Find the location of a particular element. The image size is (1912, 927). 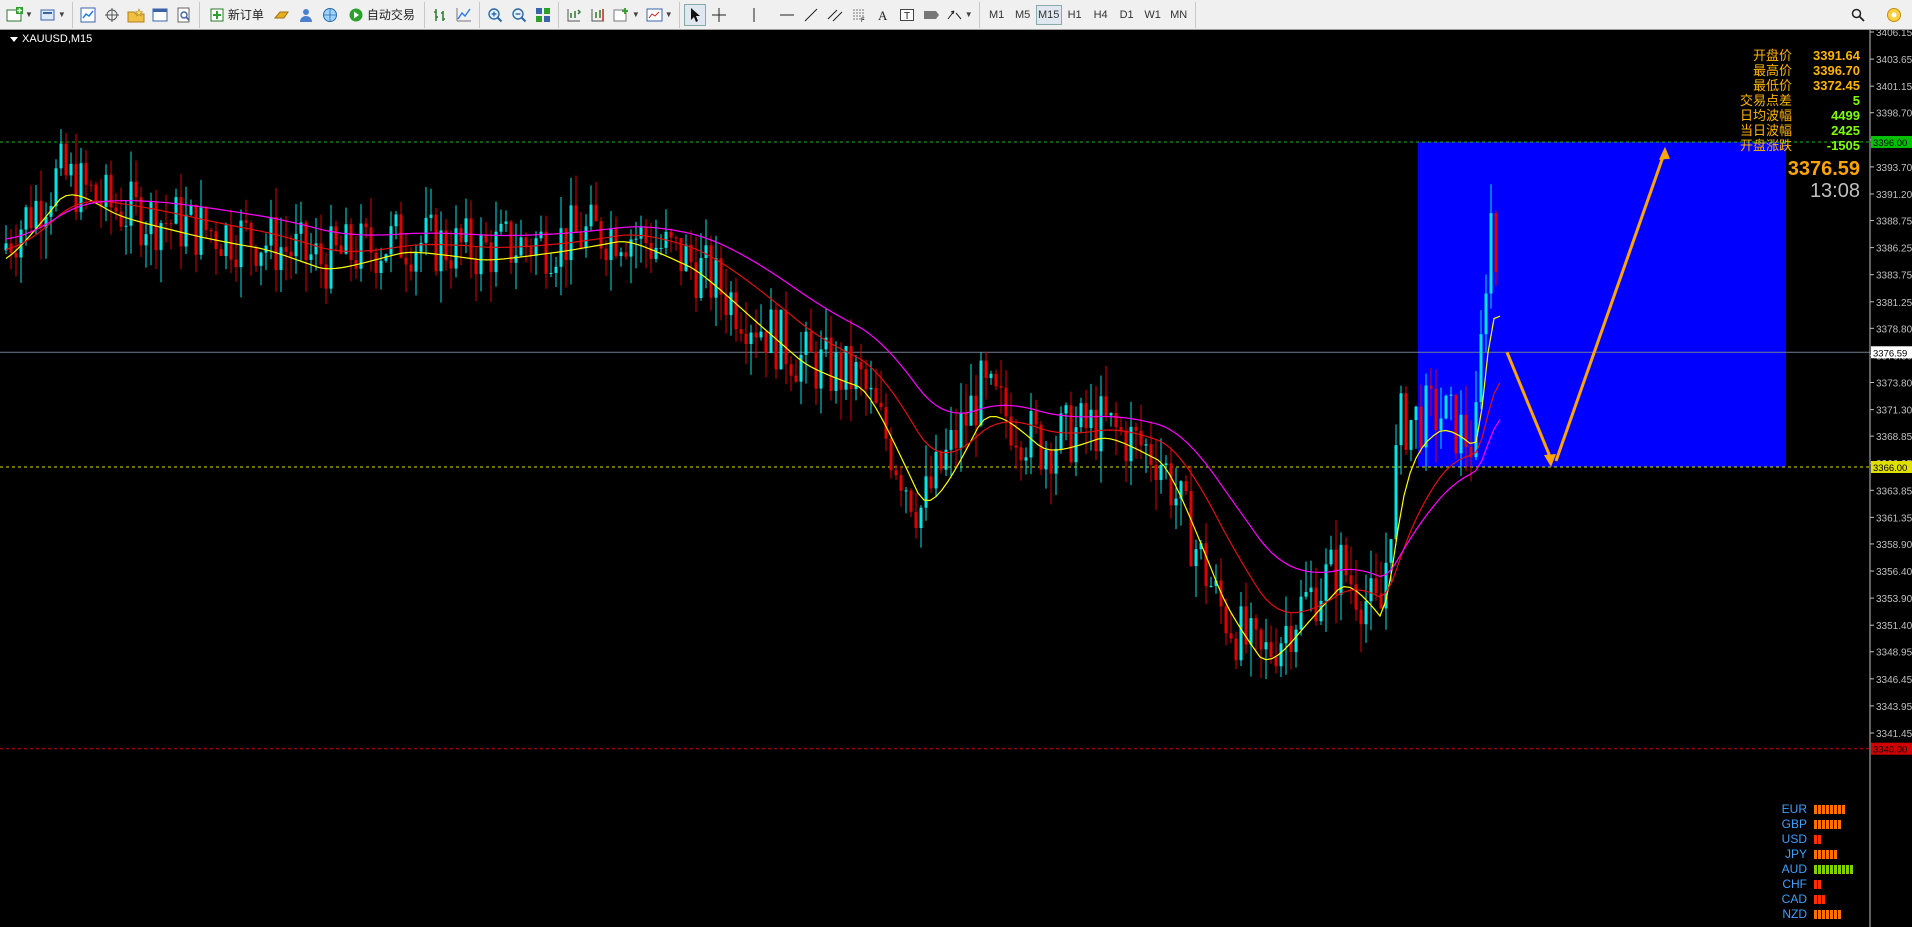

text-label-icon: T is located at coordinates (906, 15).